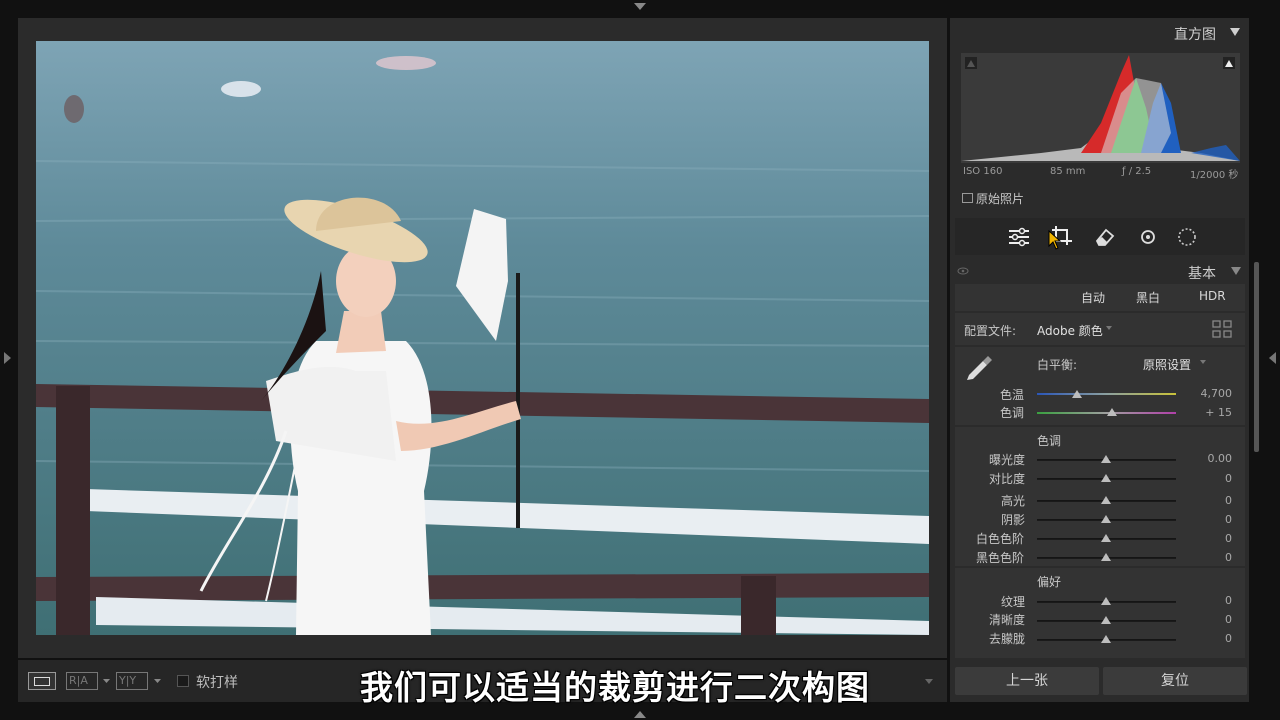  I want to click on whites-label: 白色色阶, so click(1000, 539).